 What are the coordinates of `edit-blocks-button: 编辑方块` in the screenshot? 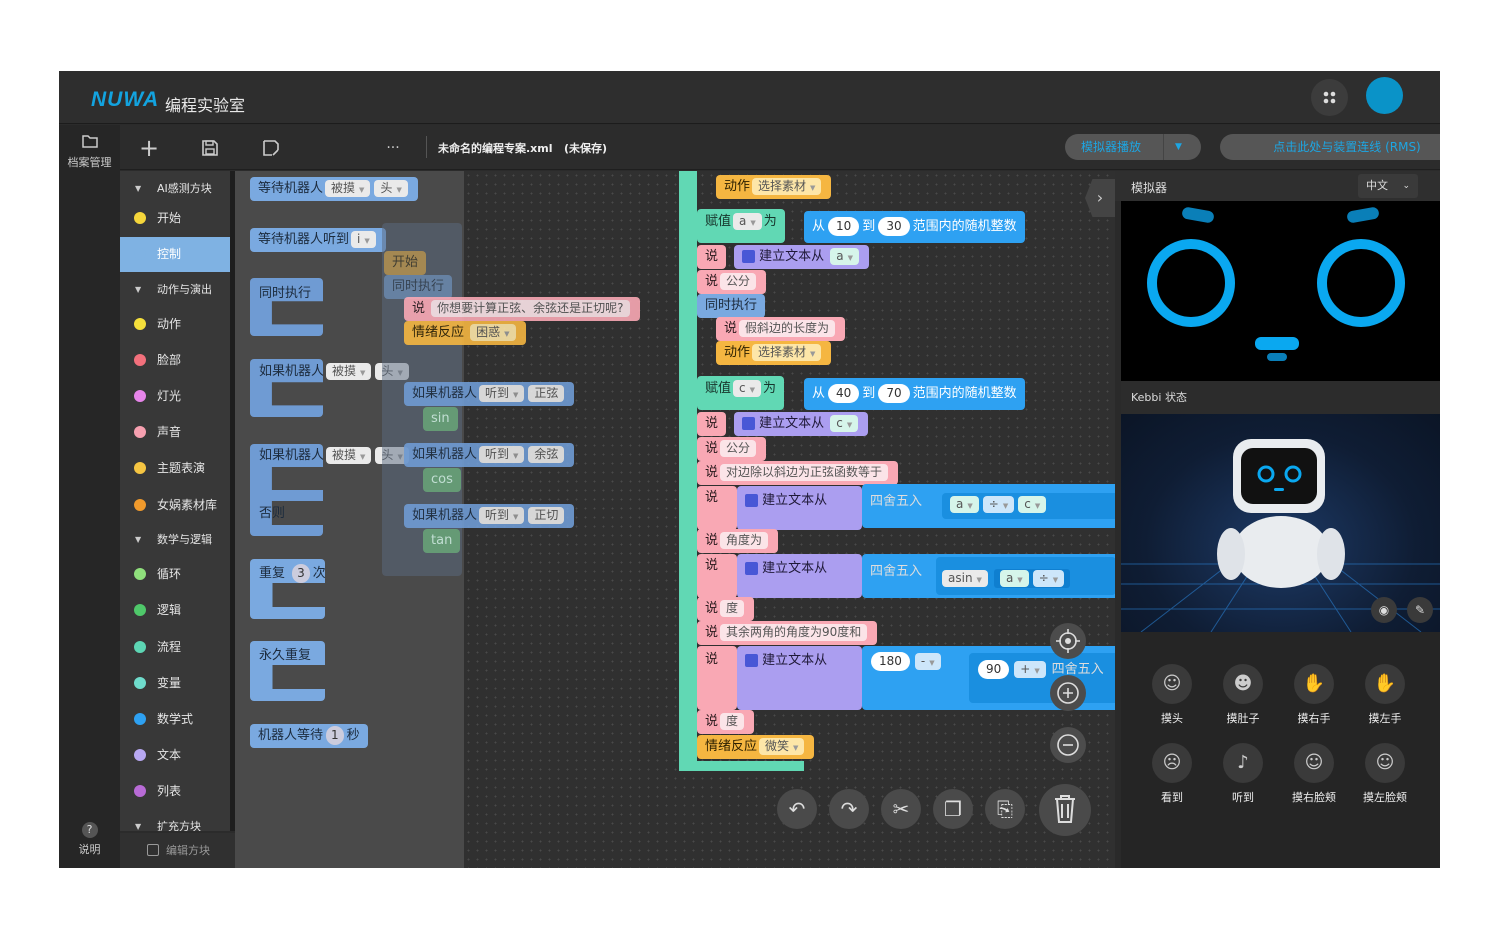 It's located at (177, 850).